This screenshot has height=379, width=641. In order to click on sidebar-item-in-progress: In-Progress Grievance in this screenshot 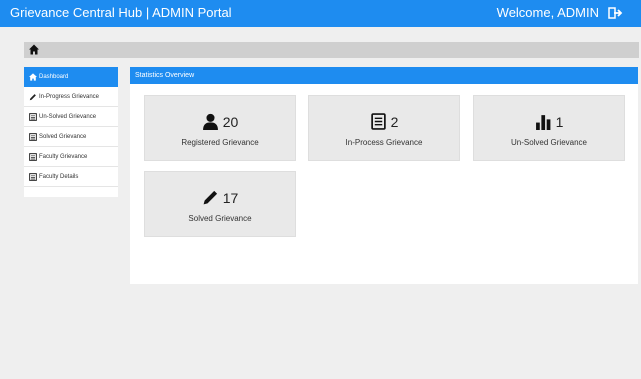, I will do `click(71, 97)`.